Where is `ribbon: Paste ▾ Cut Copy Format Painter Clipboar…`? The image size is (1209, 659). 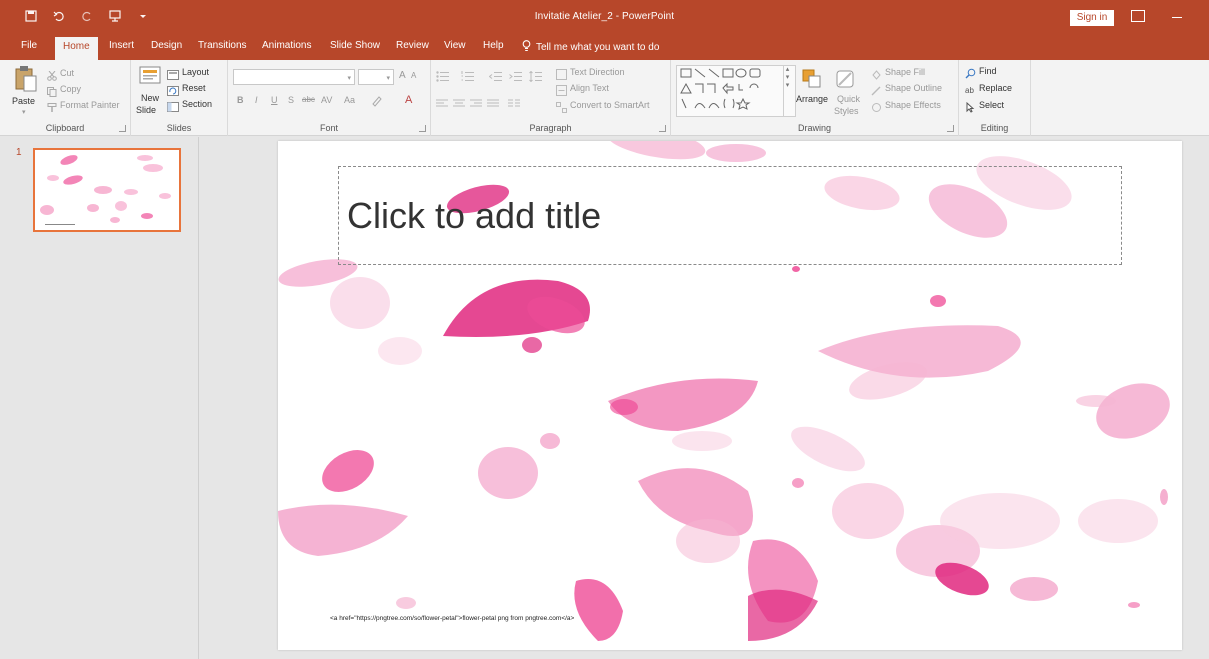
ribbon: Paste ▾ Cut Copy Format Painter Clipboar… is located at coordinates (604, 98).